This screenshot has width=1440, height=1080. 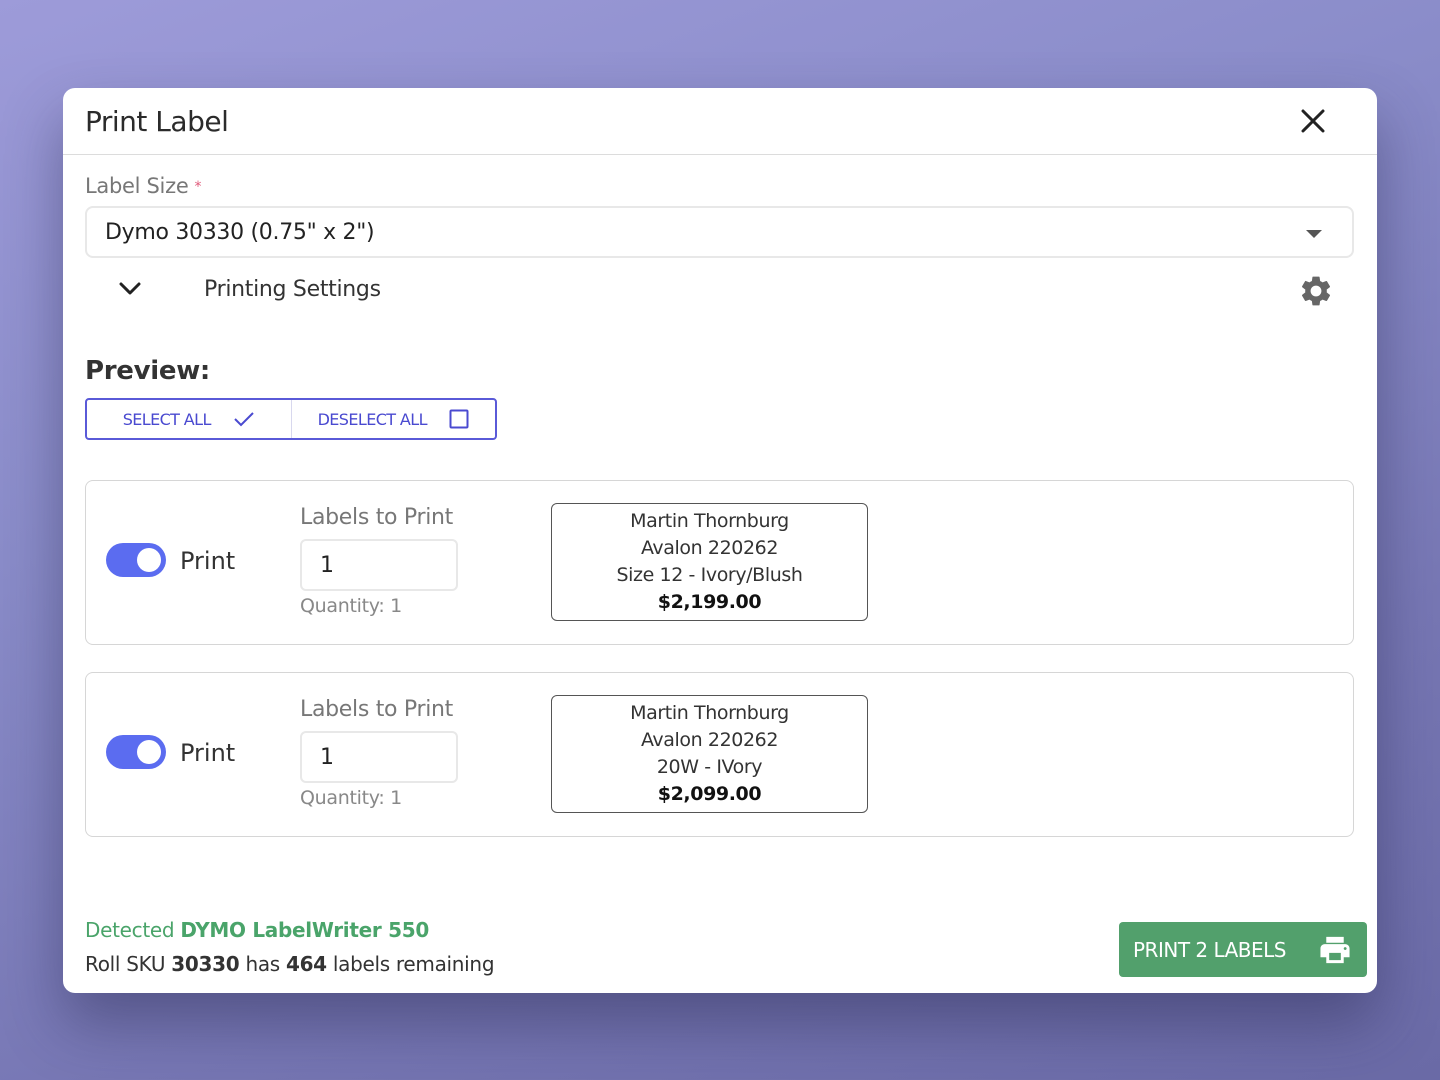 I want to click on selection-button-group: SELECT ALL DESELECT ALL, so click(x=291, y=419).